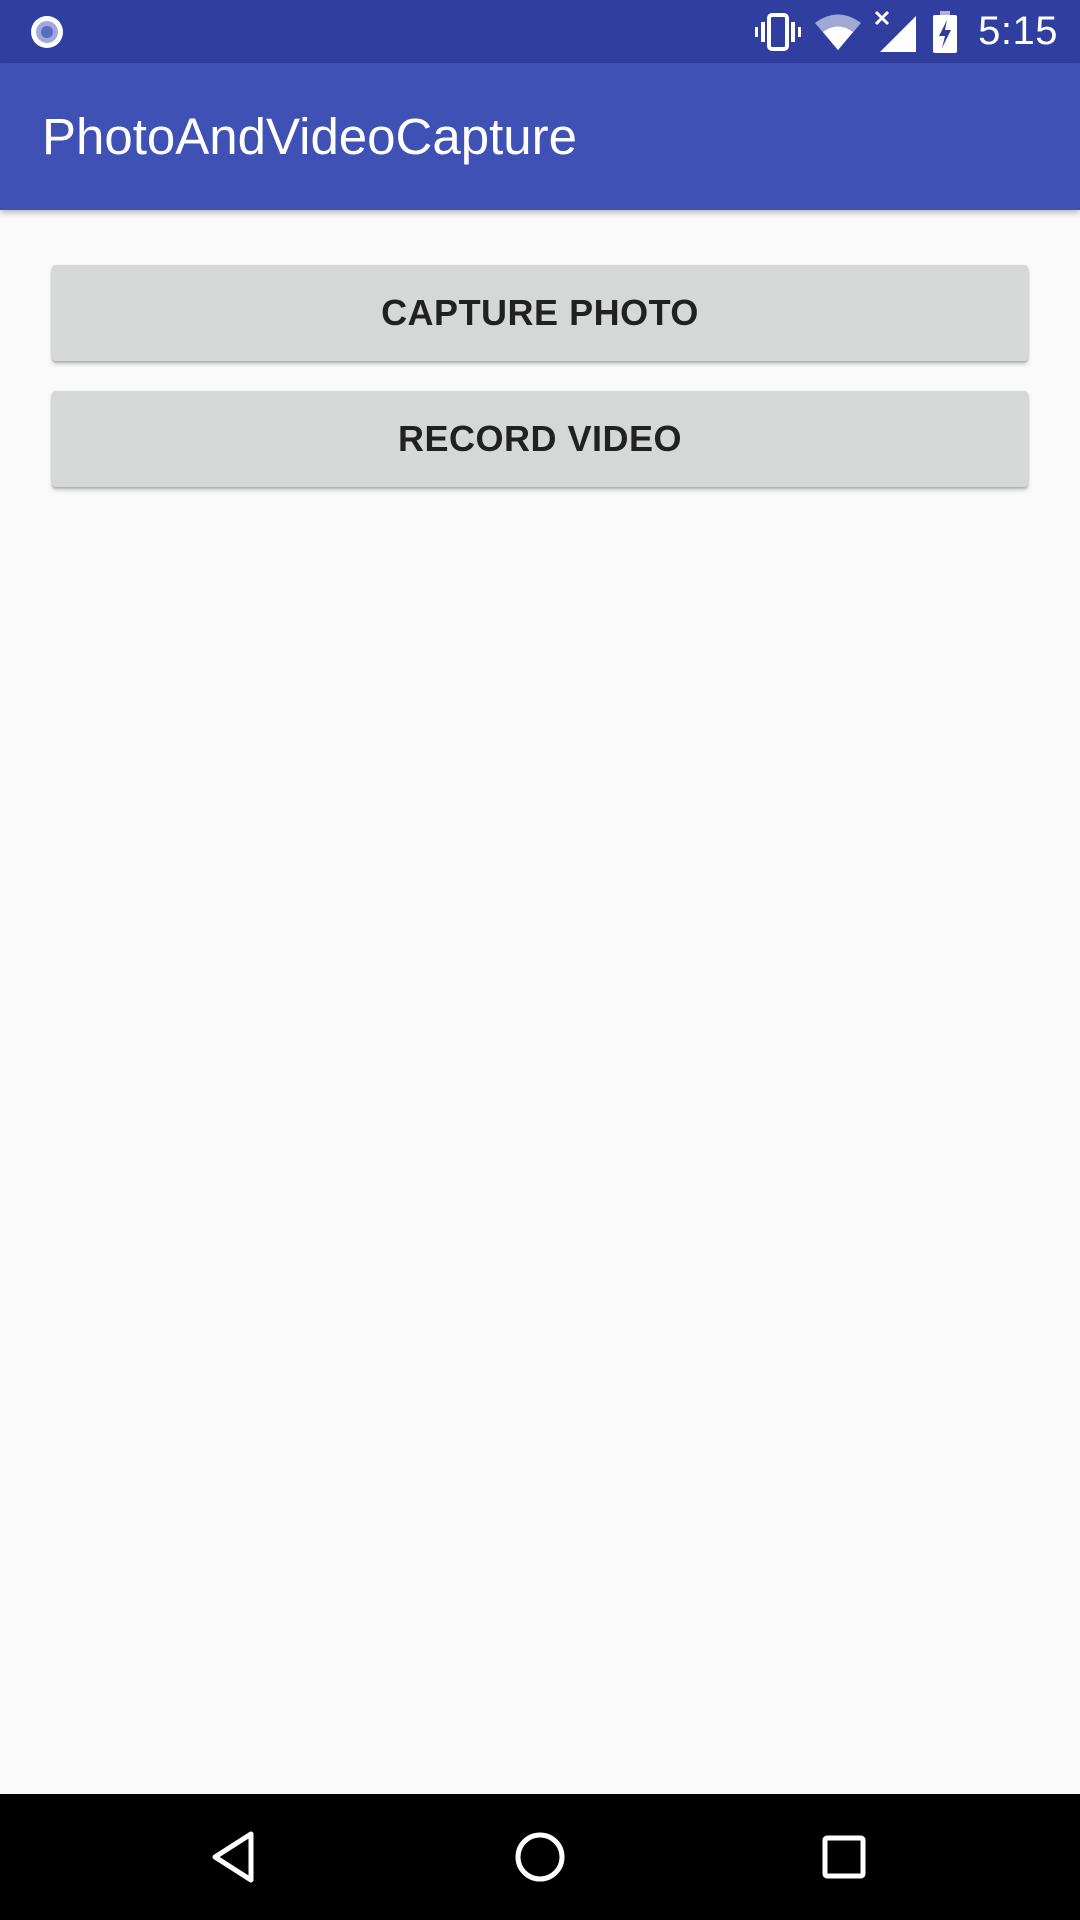  I want to click on back-icon, so click(236, 1857).